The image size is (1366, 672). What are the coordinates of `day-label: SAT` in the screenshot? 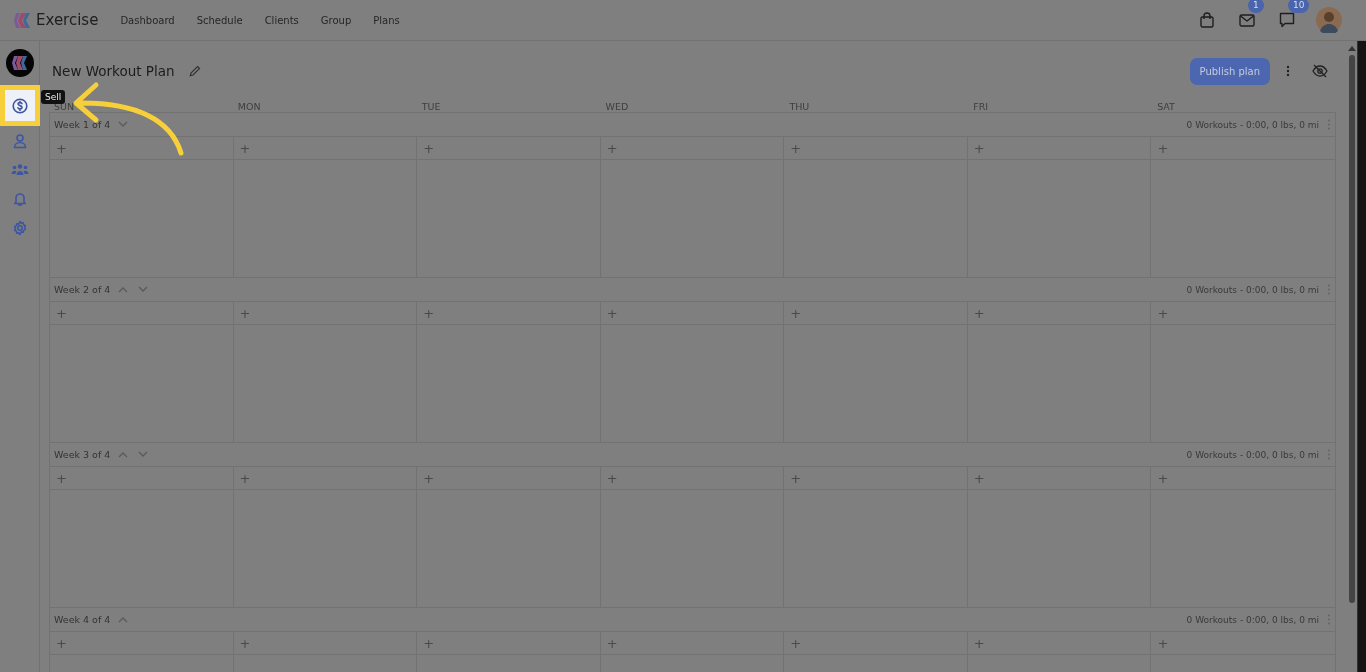 It's located at (1166, 106).